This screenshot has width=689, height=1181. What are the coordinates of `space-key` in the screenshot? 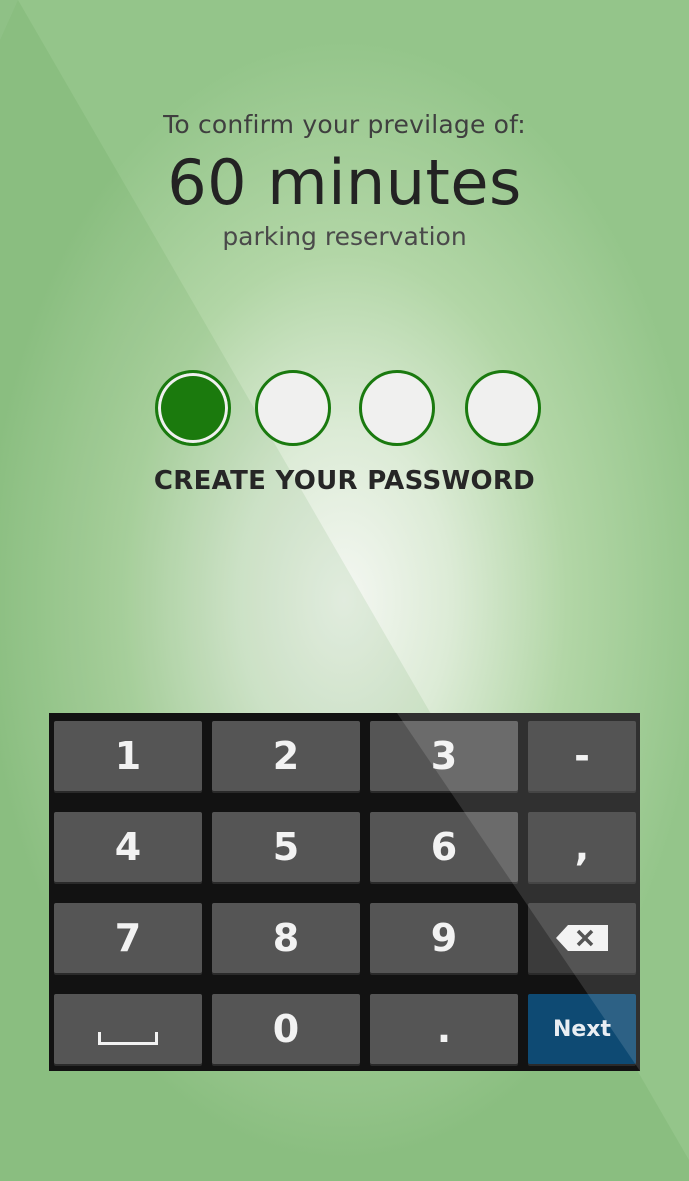 It's located at (128, 1029).